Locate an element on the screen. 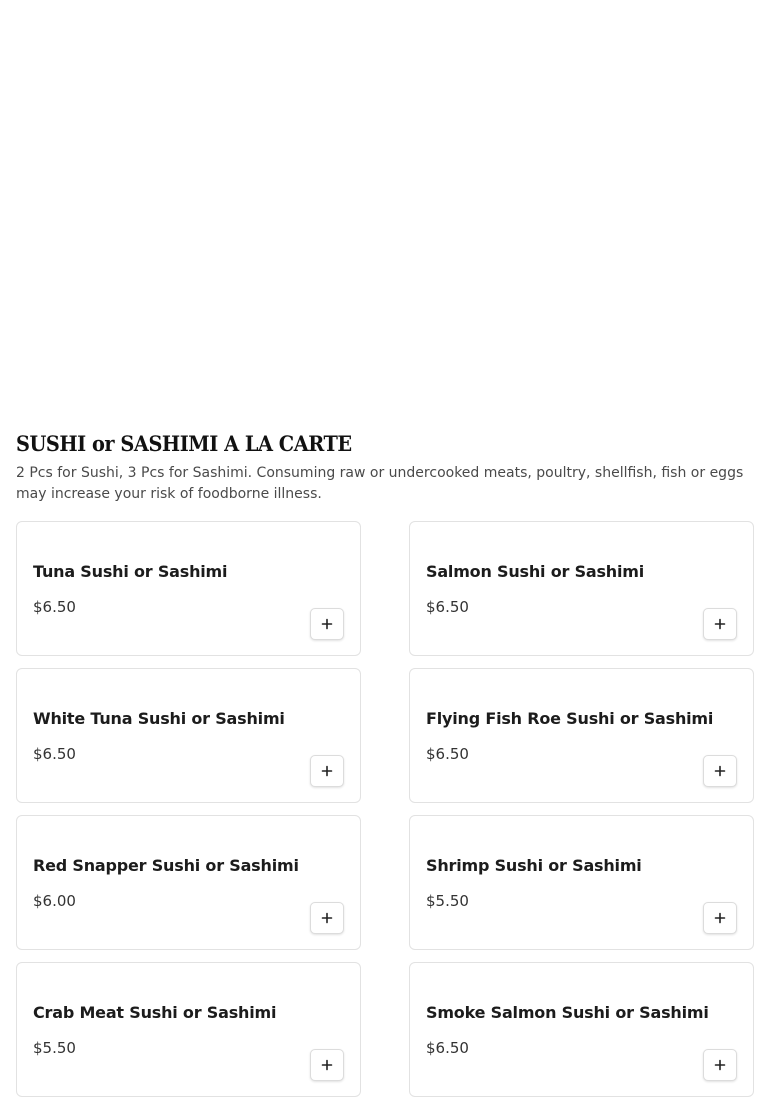  item-name: Shrimp Sushi or Sashimi is located at coordinates (534, 865).